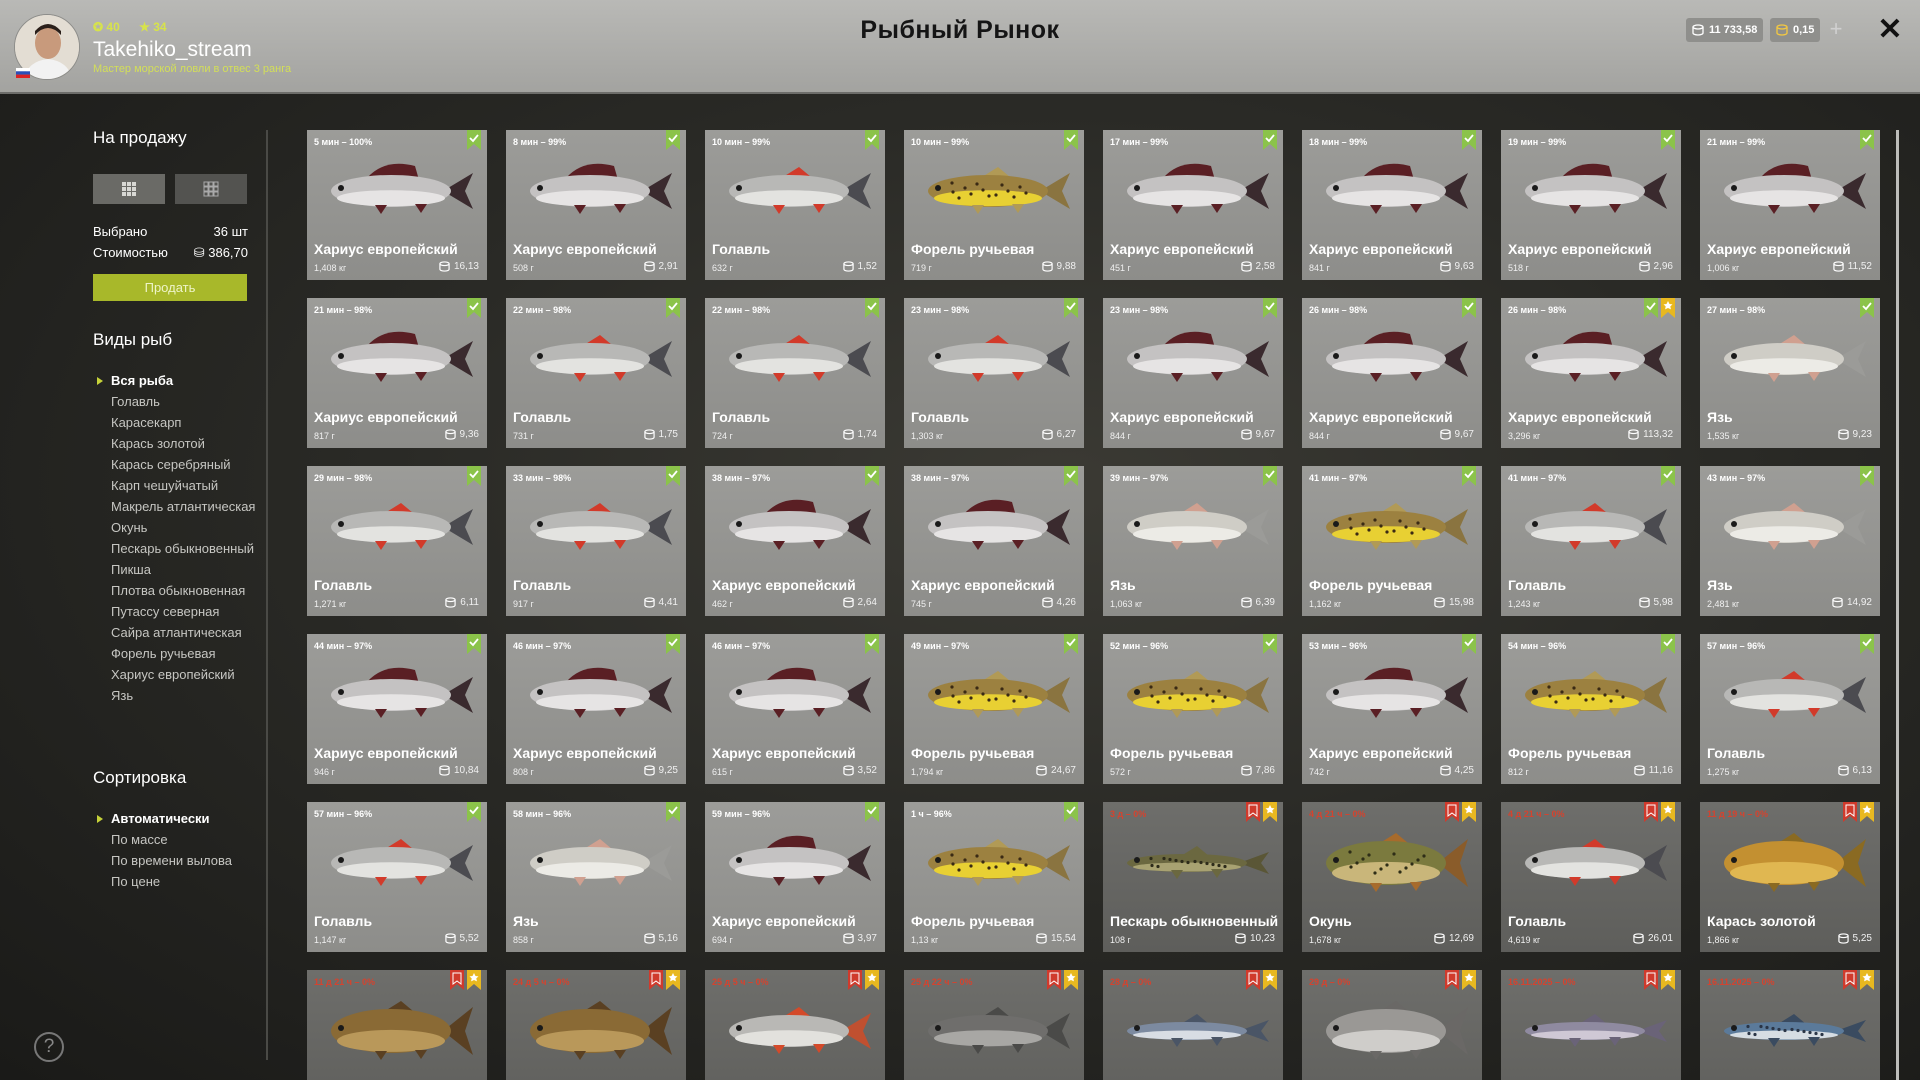 Image resolution: width=1920 pixels, height=1080 pixels. I want to click on fish-card: 4 д 21 ч – 0% Окунь 1,678 кг 12,69, so click(1392, 877).